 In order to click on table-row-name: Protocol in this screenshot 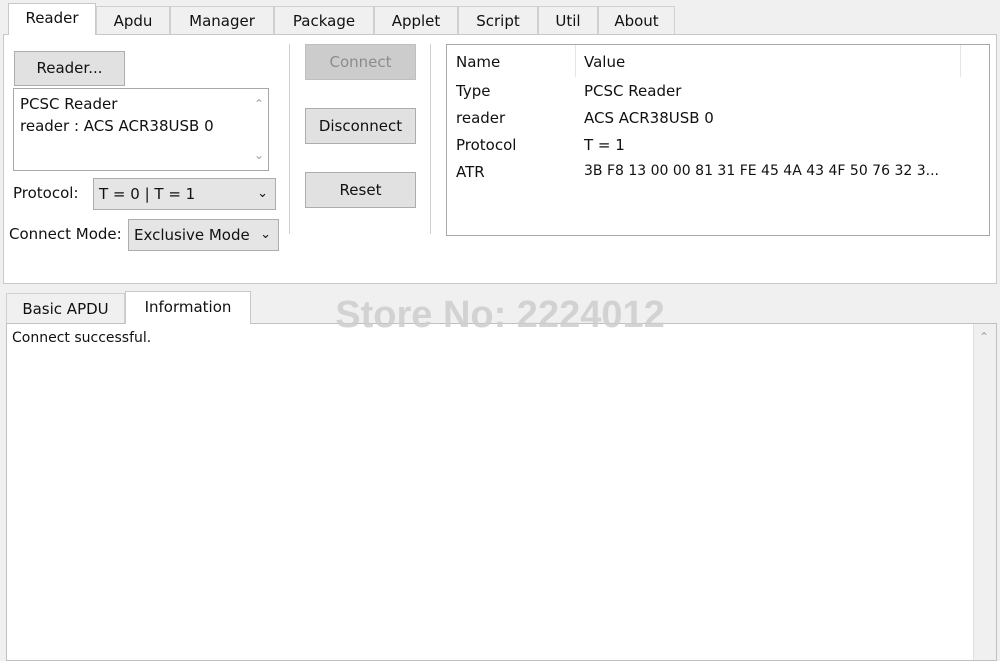, I will do `click(486, 145)`.